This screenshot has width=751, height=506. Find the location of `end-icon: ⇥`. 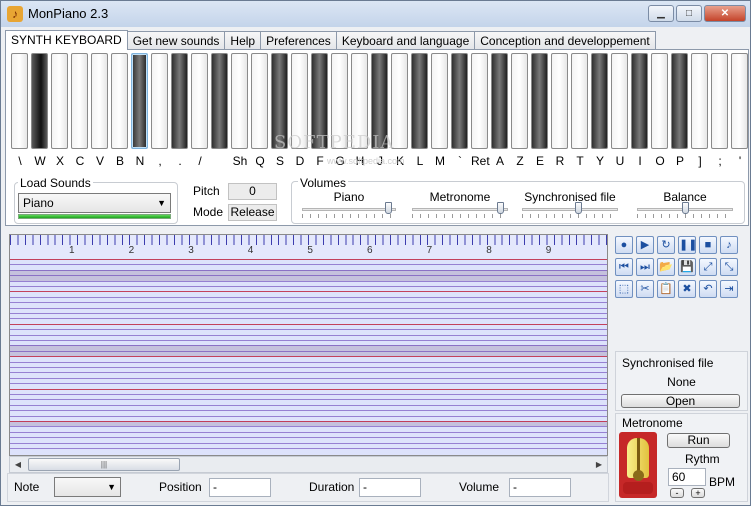

end-icon: ⇥ is located at coordinates (729, 289).